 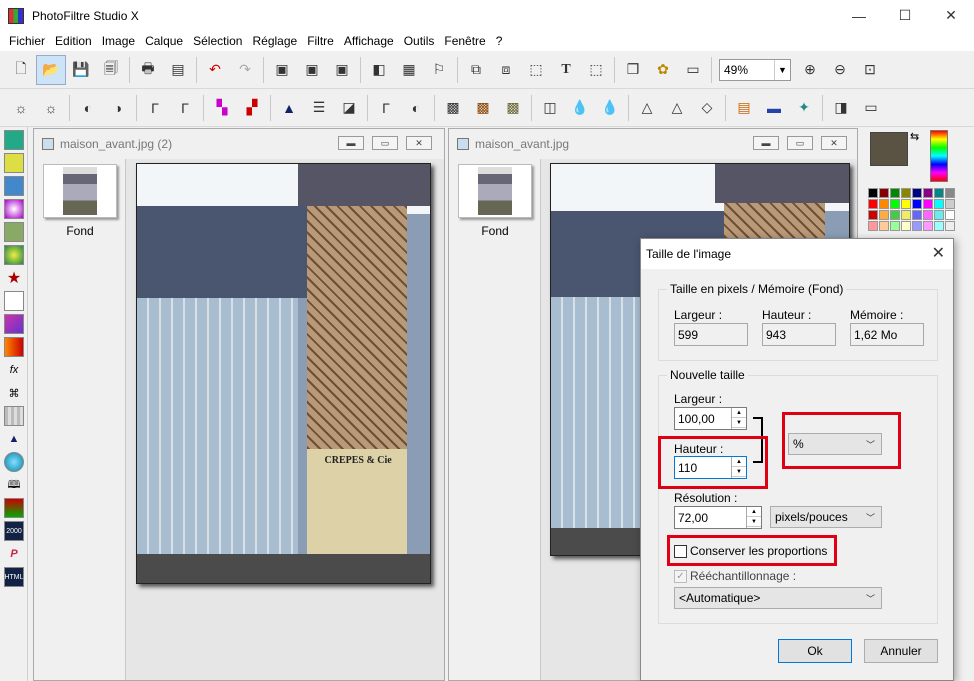 I want to click on chevron-down-icon: ▼, so click(x=782, y=69).